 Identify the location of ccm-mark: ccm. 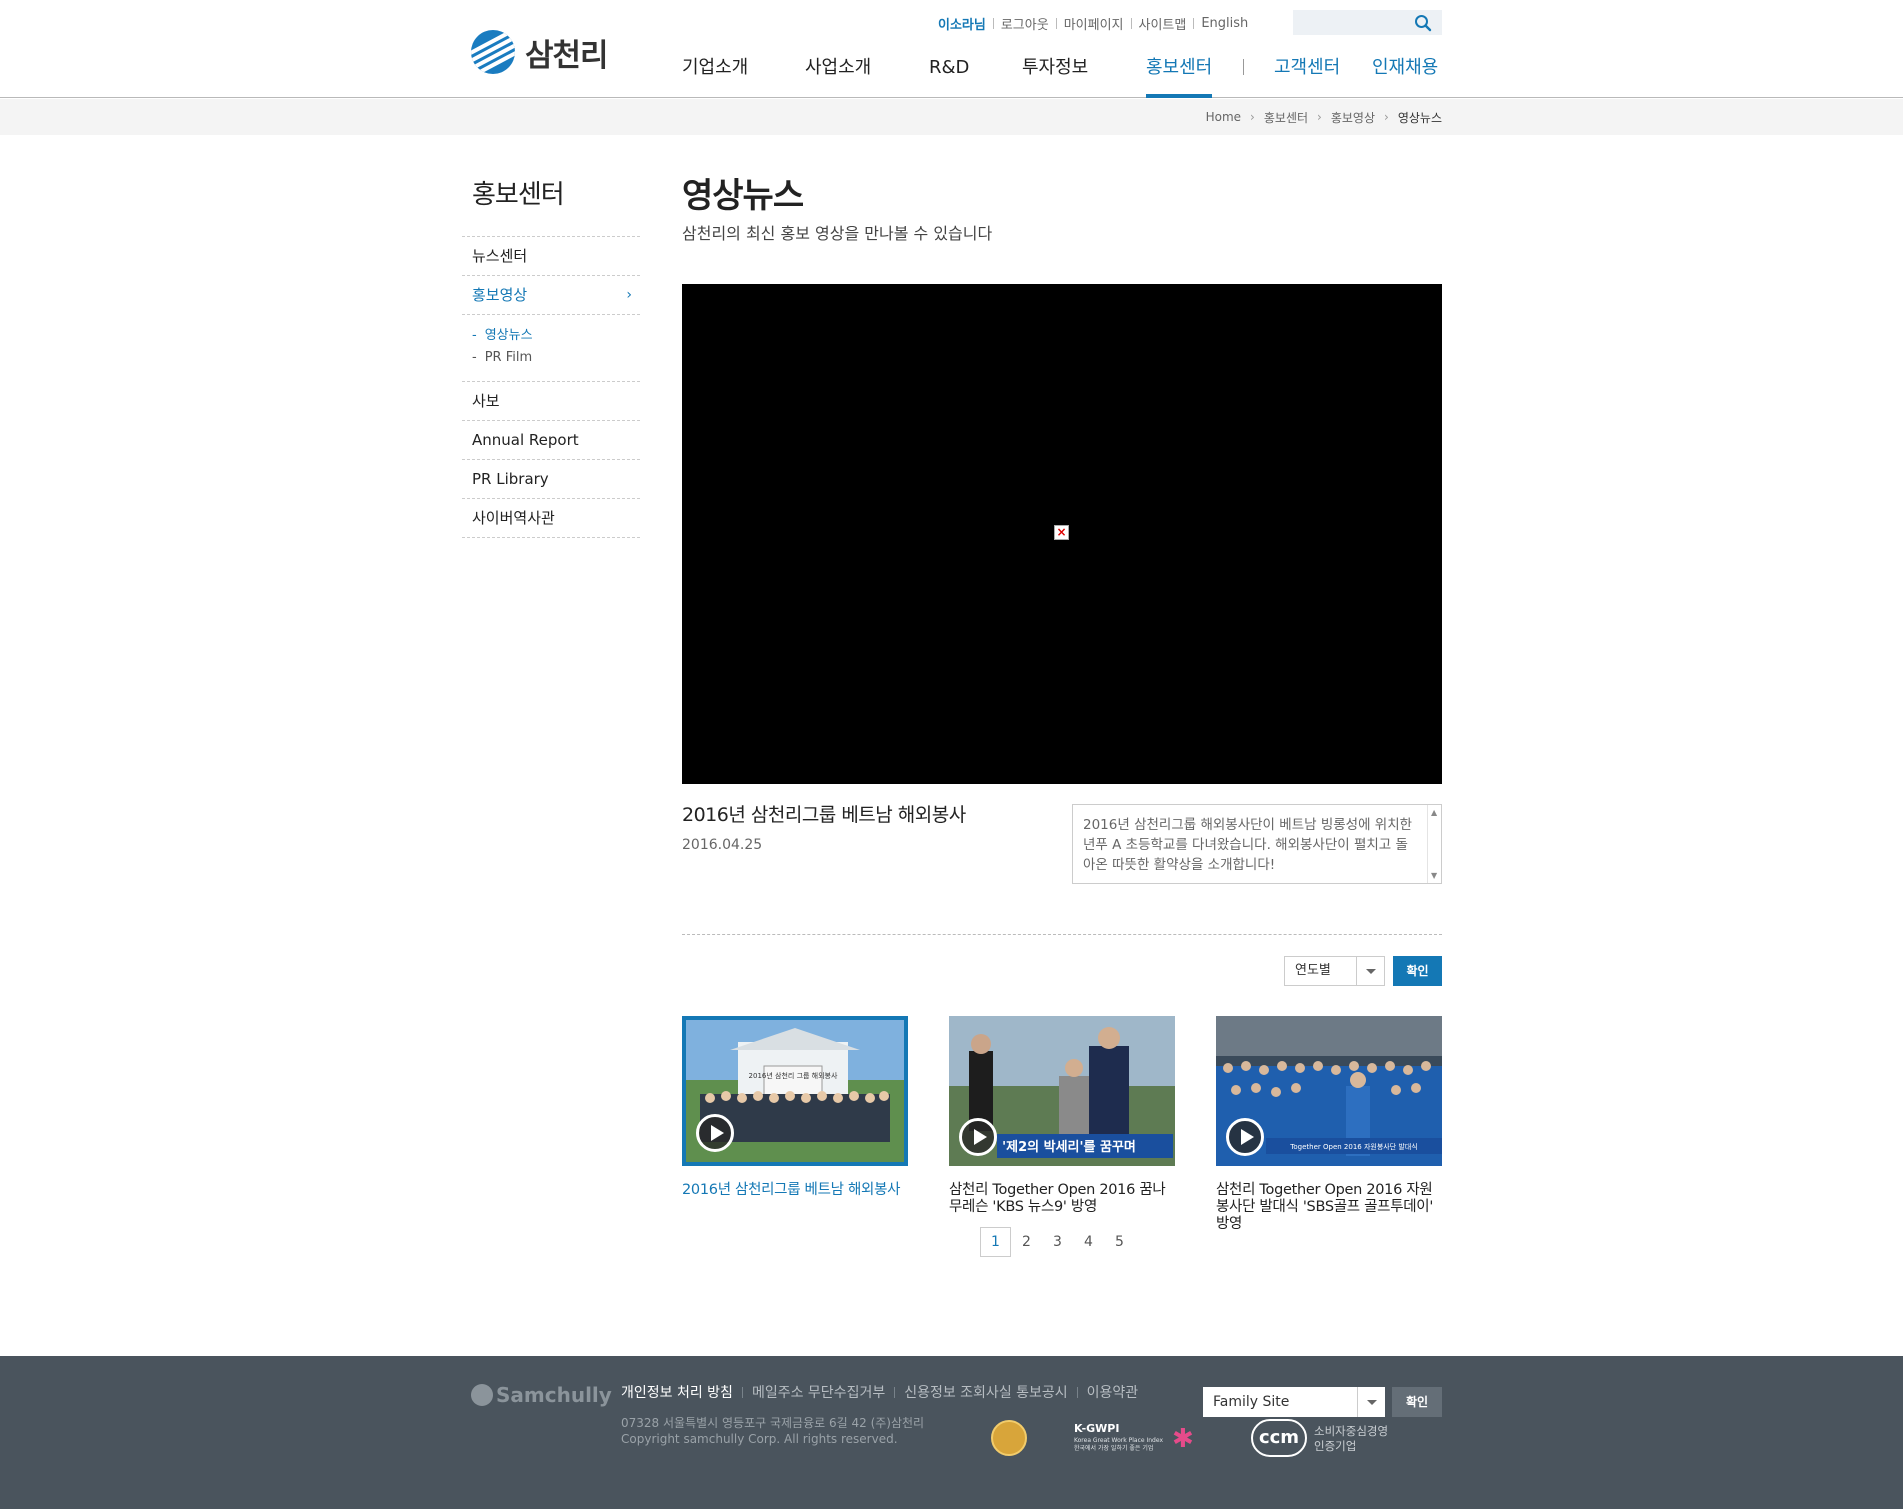
(1279, 1438).